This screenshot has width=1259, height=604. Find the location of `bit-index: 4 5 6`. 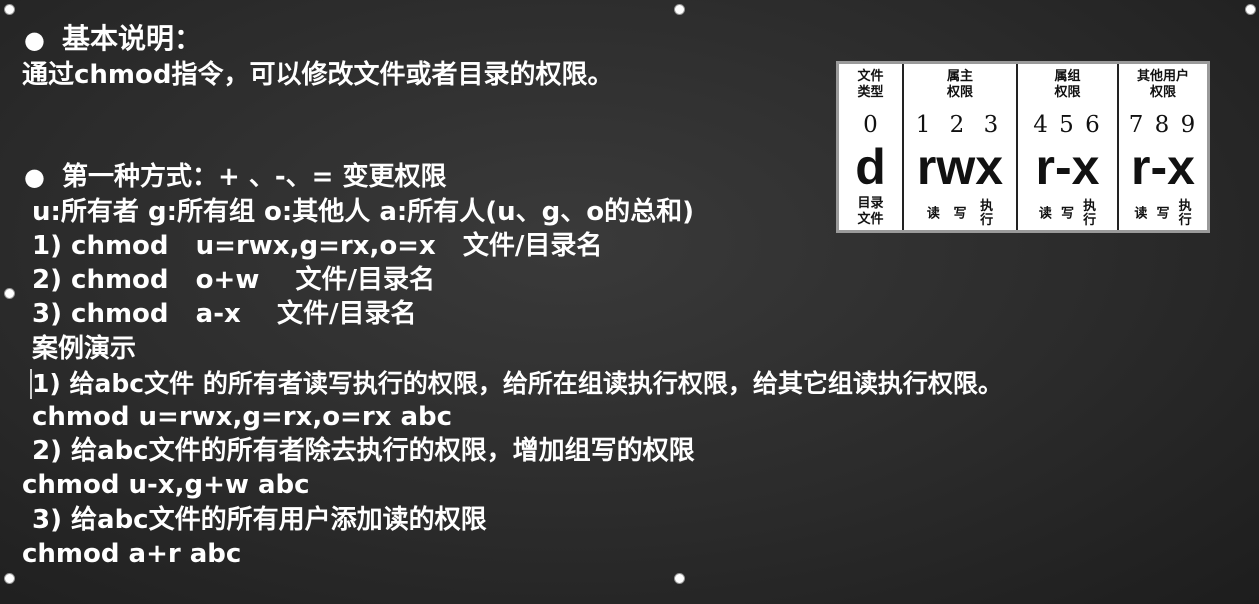

bit-index: 4 5 6 is located at coordinates (1067, 125).